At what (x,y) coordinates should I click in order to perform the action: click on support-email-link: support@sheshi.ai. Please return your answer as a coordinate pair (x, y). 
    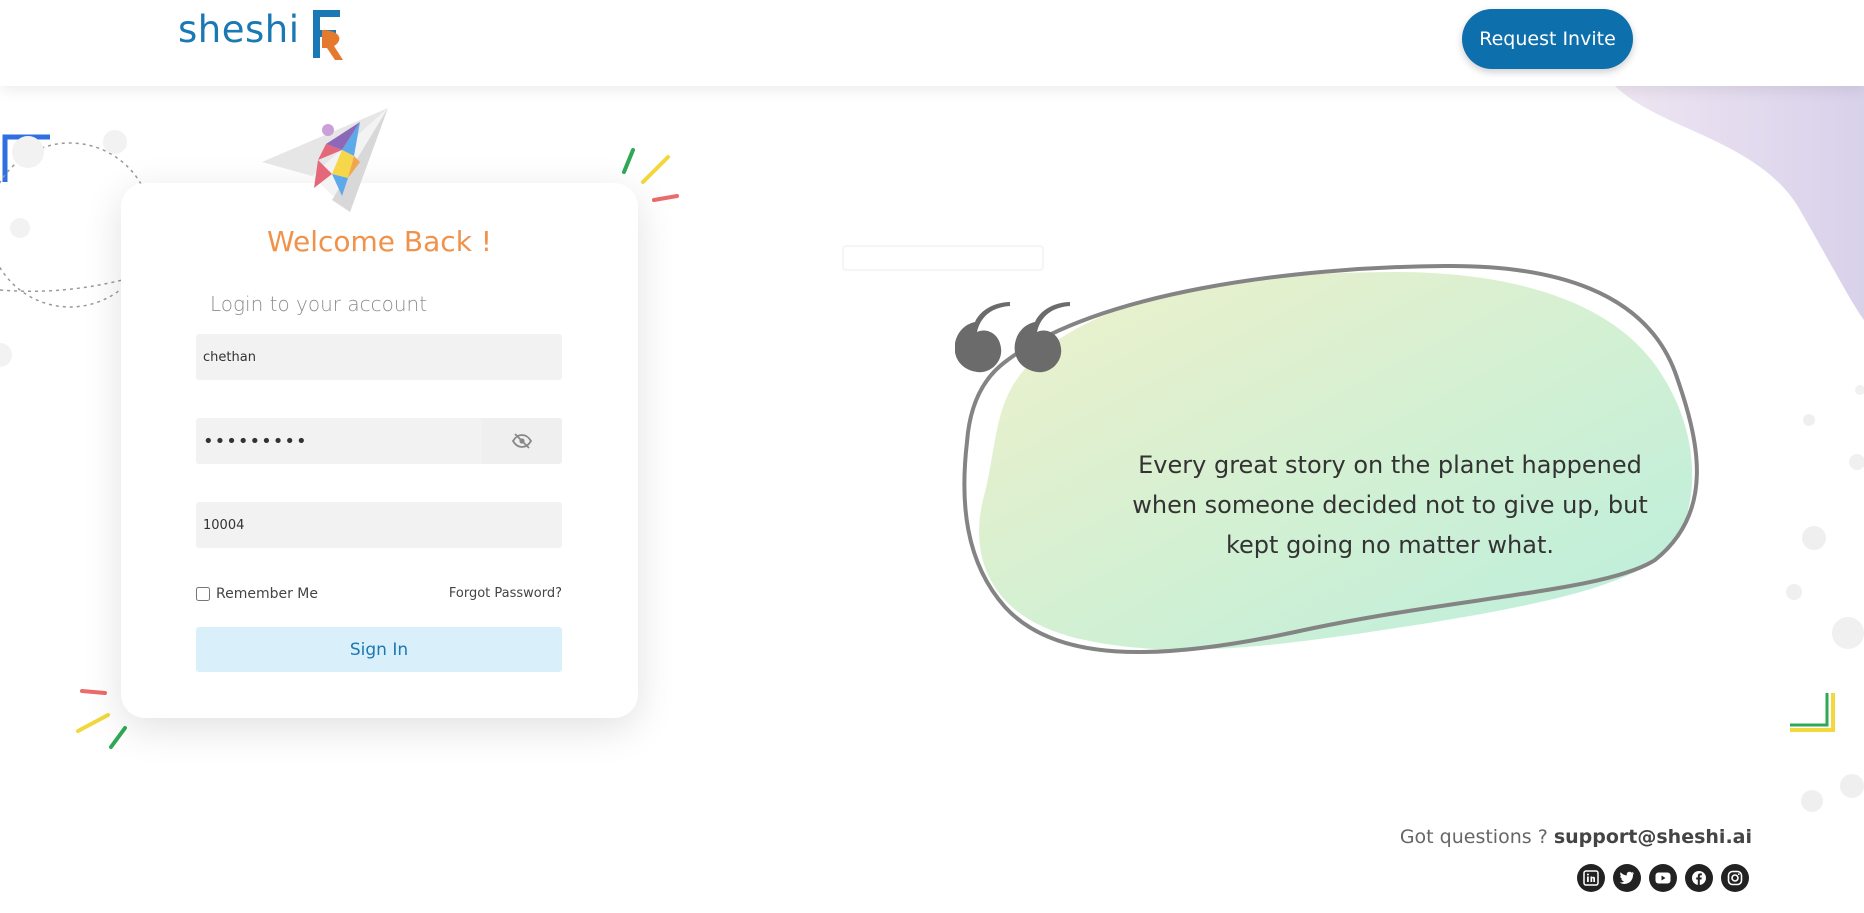
    Looking at the image, I should click on (1653, 837).